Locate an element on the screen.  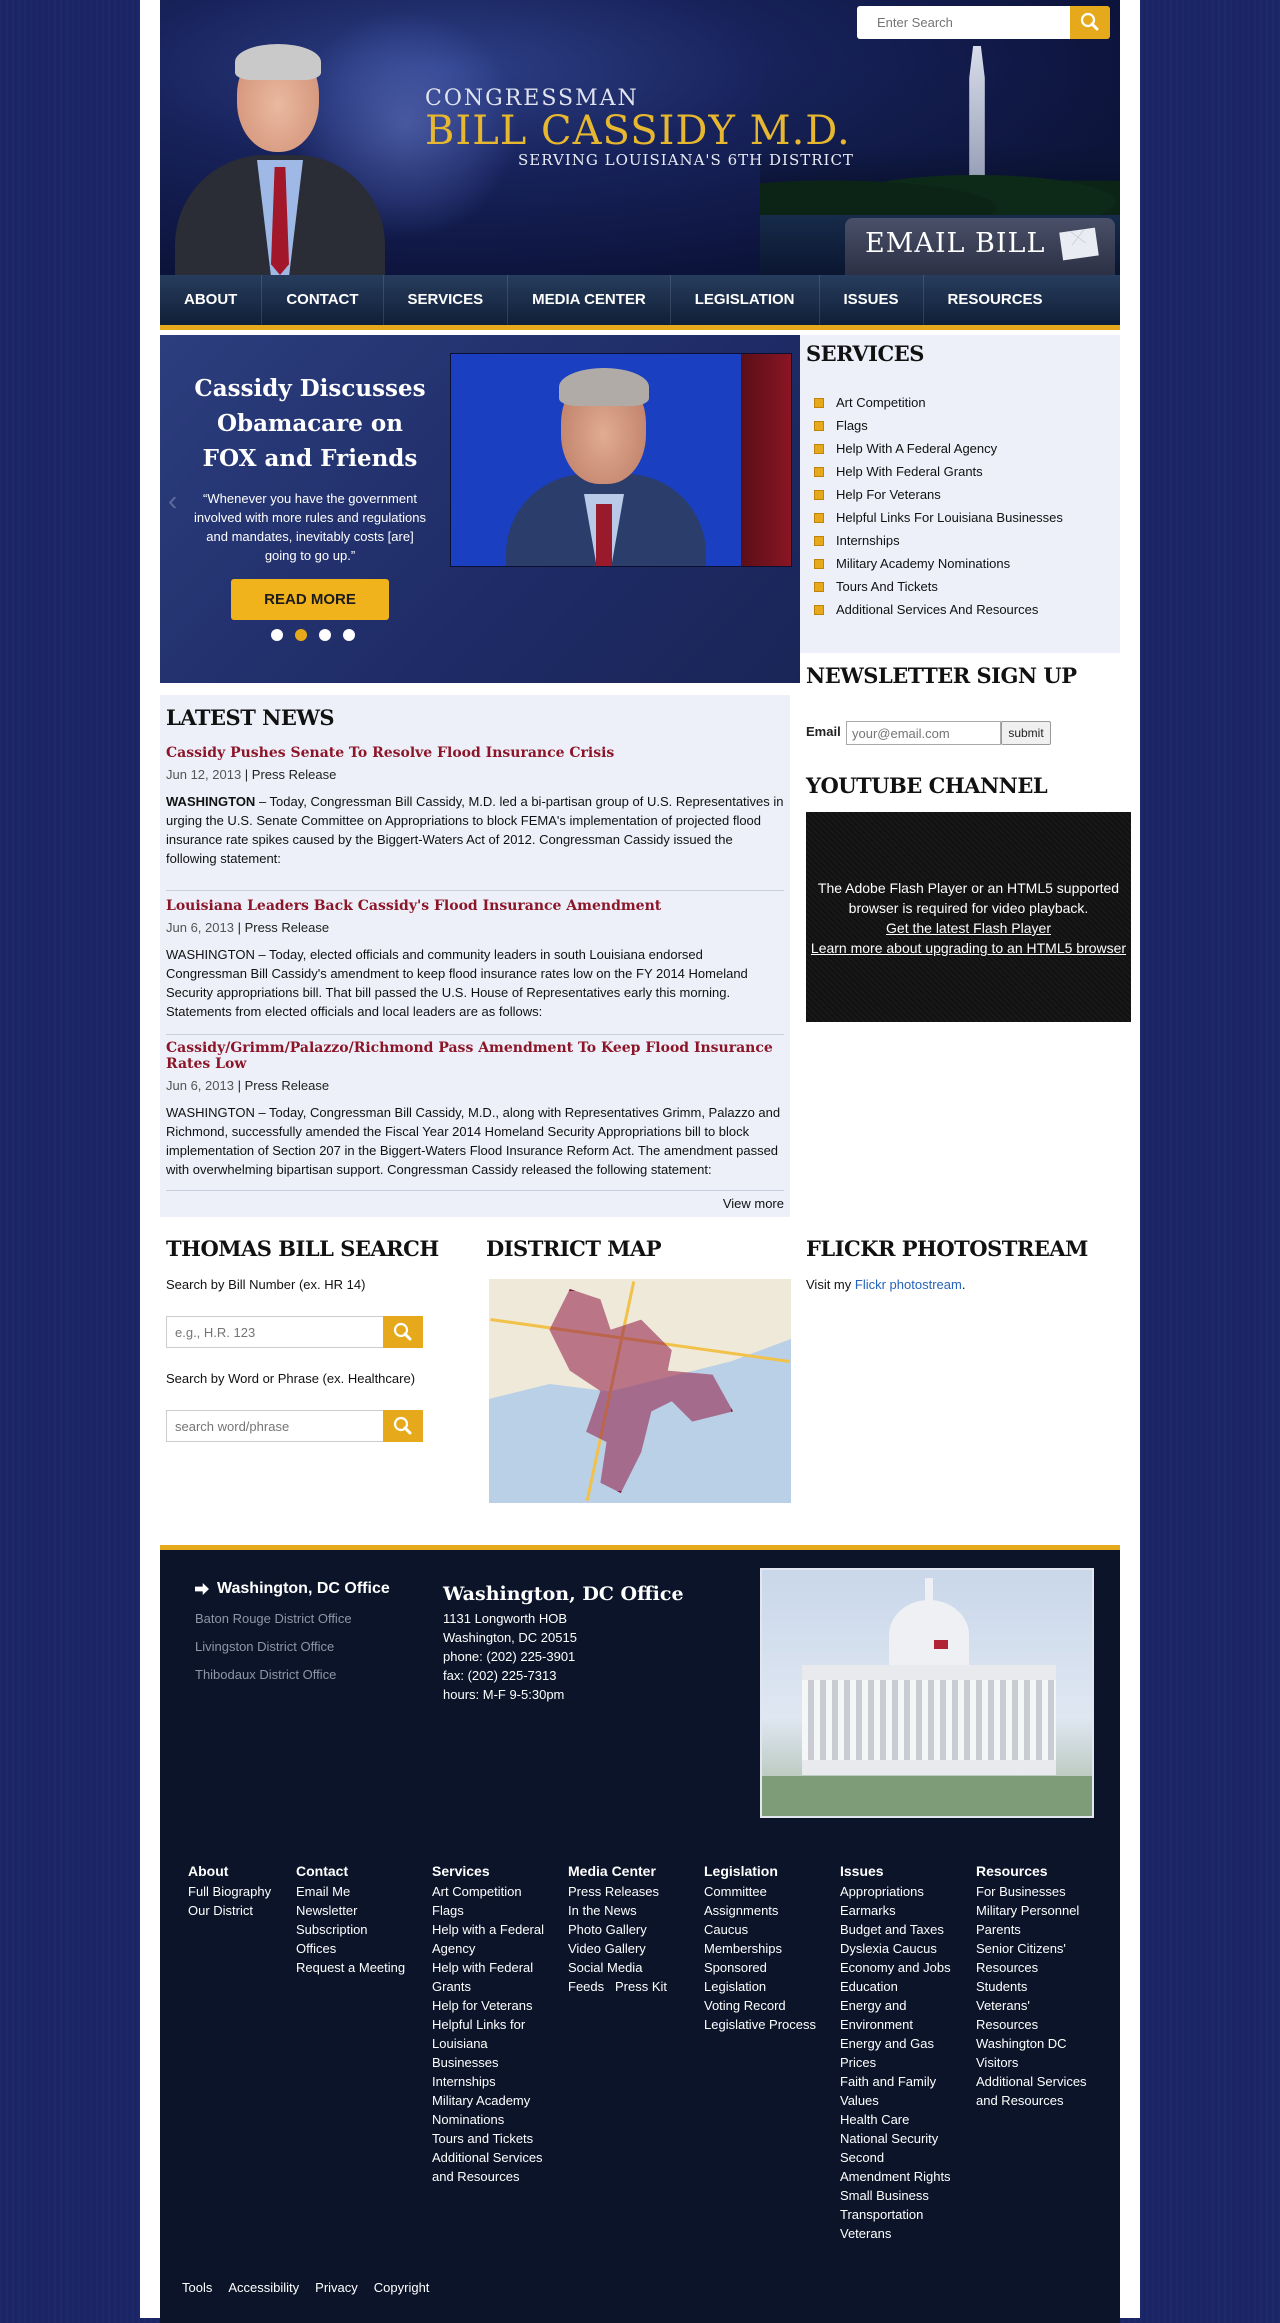
service-item: Helpful Links For Louisiana Businesses is located at coordinates (938, 517).